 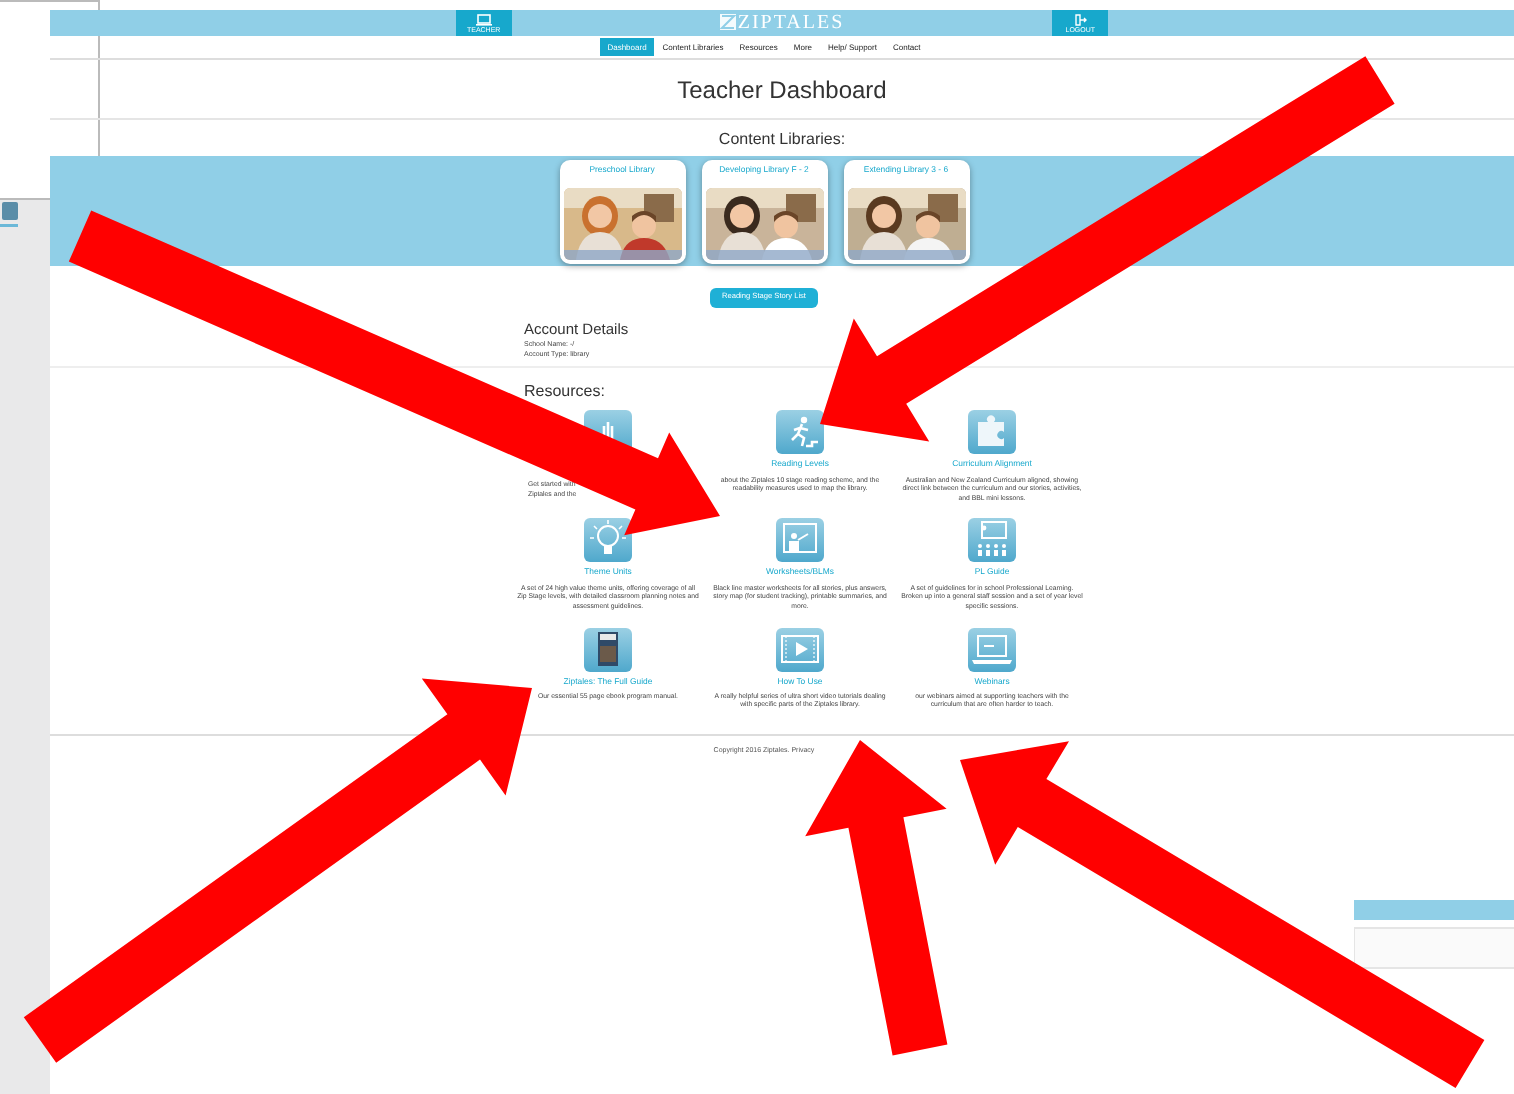 What do you see at coordinates (992, 432) in the screenshot?
I see `puzzle-icon` at bounding box center [992, 432].